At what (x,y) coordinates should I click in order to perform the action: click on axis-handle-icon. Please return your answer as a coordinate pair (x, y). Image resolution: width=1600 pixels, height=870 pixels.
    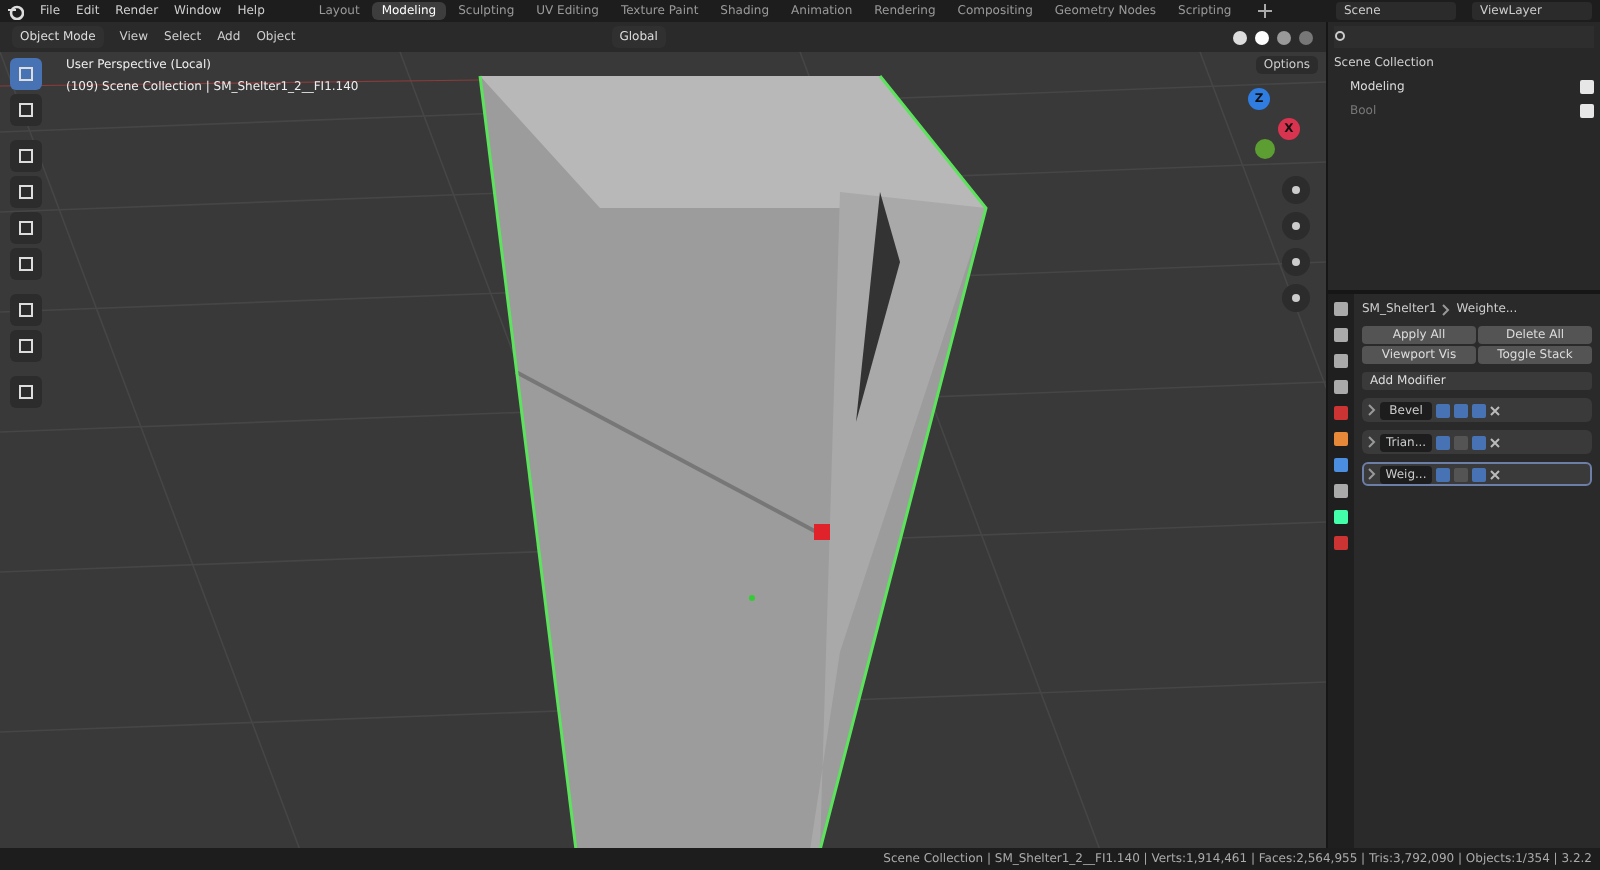
    Looking at the image, I should click on (1265, 149).